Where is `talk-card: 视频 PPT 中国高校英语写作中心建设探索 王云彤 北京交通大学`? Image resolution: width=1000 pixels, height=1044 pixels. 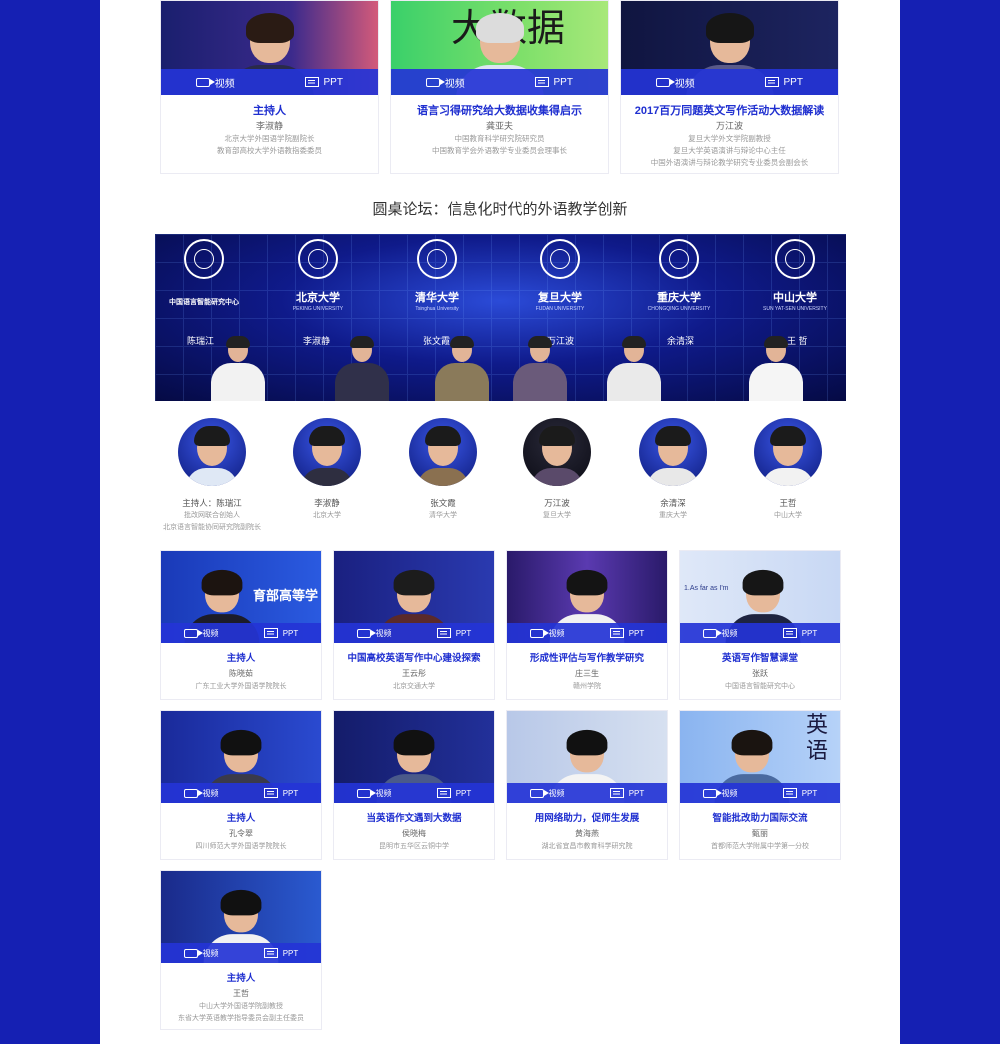
talk-card: 视频 PPT 中国高校英语写作中心建设探索 王云彤 北京交通大学 is located at coordinates (414, 625).